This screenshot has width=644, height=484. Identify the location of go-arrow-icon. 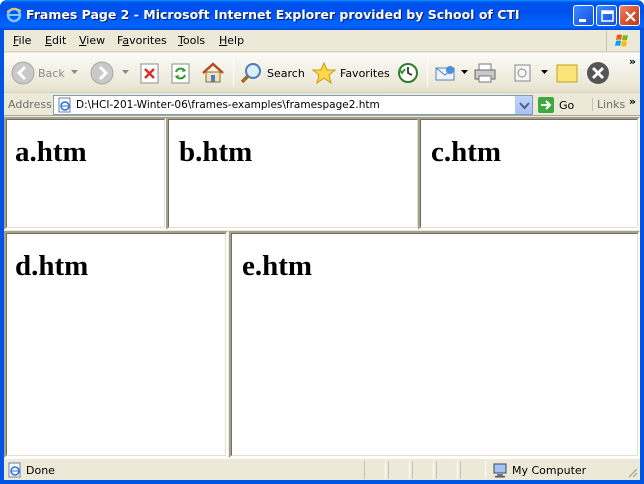
(546, 105).